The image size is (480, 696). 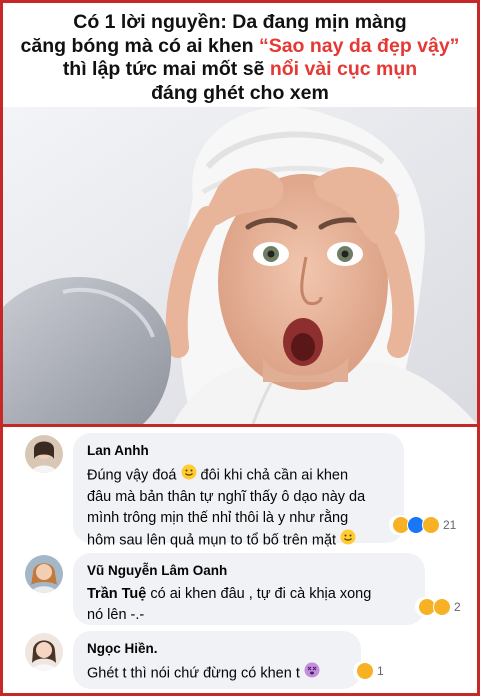 What do you see at coordinates (217, 648) in the screenshot?
I see `comment-author: Ngọc Hiền.` at bounding box center [217, 648].